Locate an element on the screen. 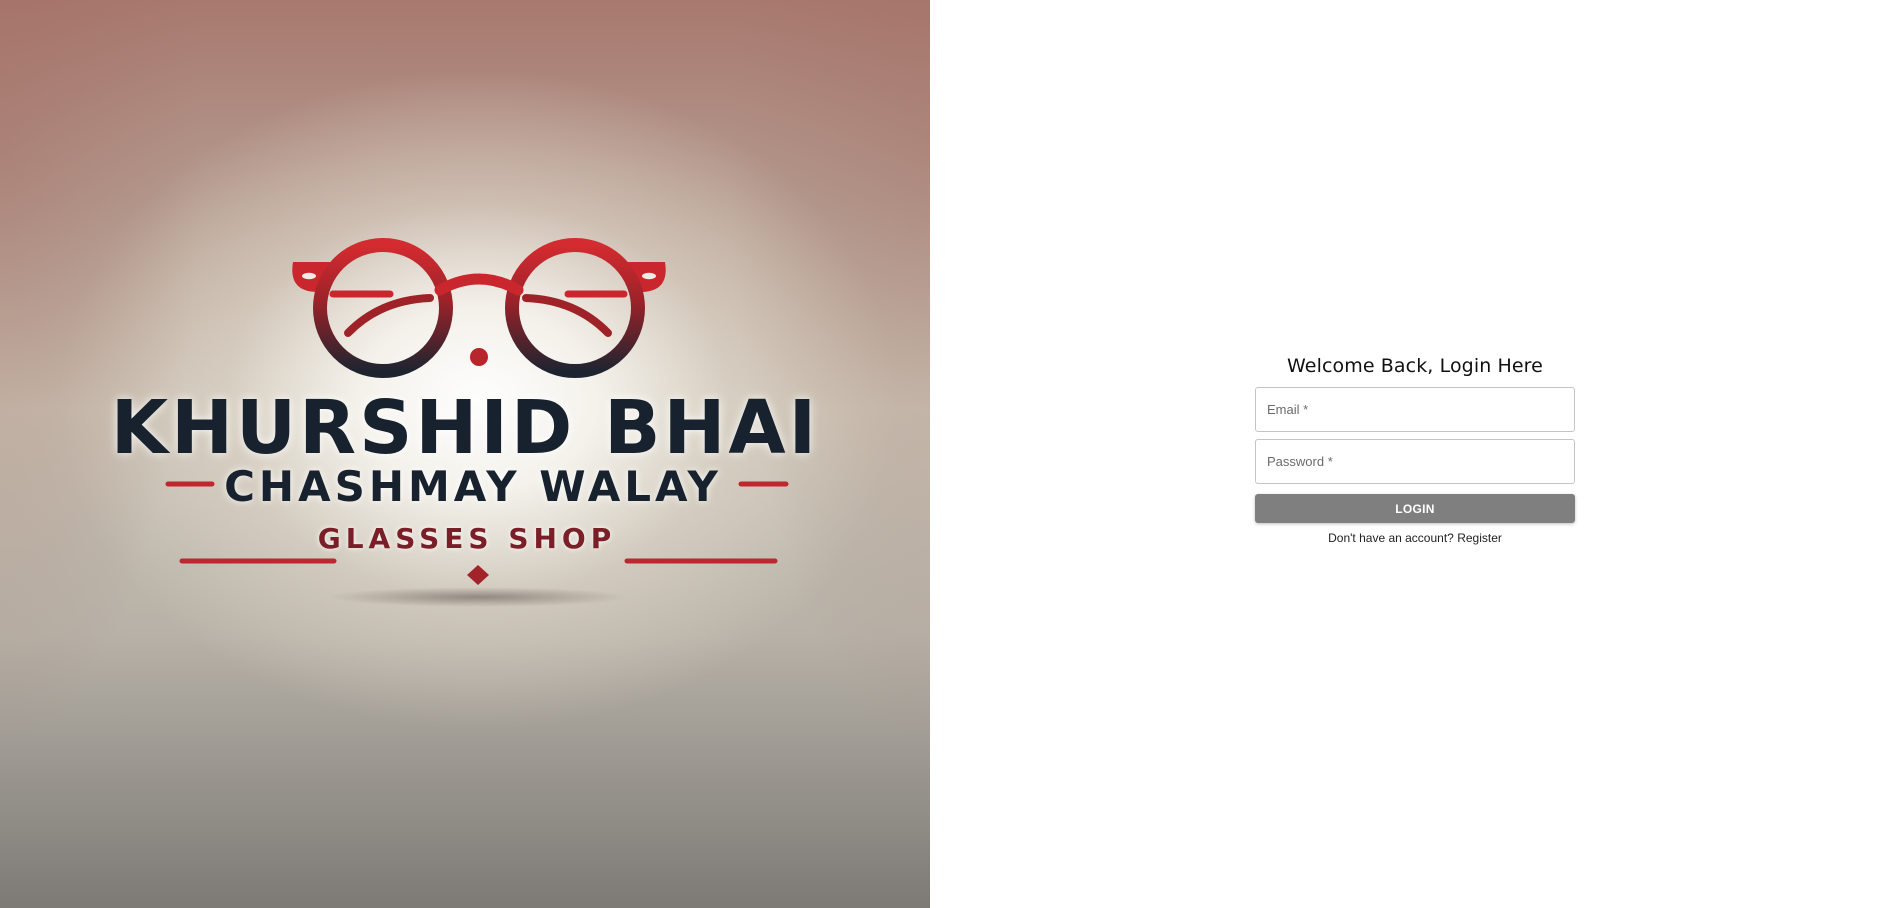 This screenshot has width=1896, height=908. password-input is located at coordinates (1415, 461).